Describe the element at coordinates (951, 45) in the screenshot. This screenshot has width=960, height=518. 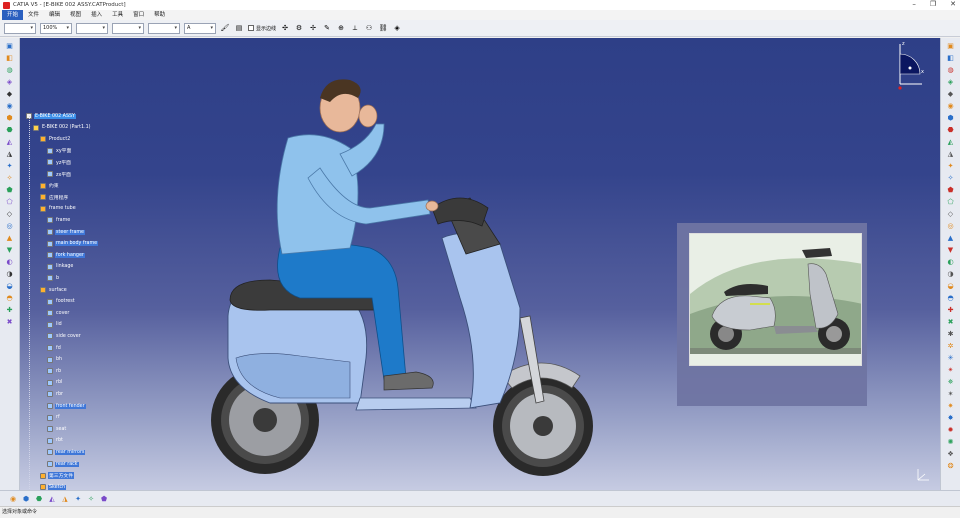
I see `fly-icon: ▣` at that location.